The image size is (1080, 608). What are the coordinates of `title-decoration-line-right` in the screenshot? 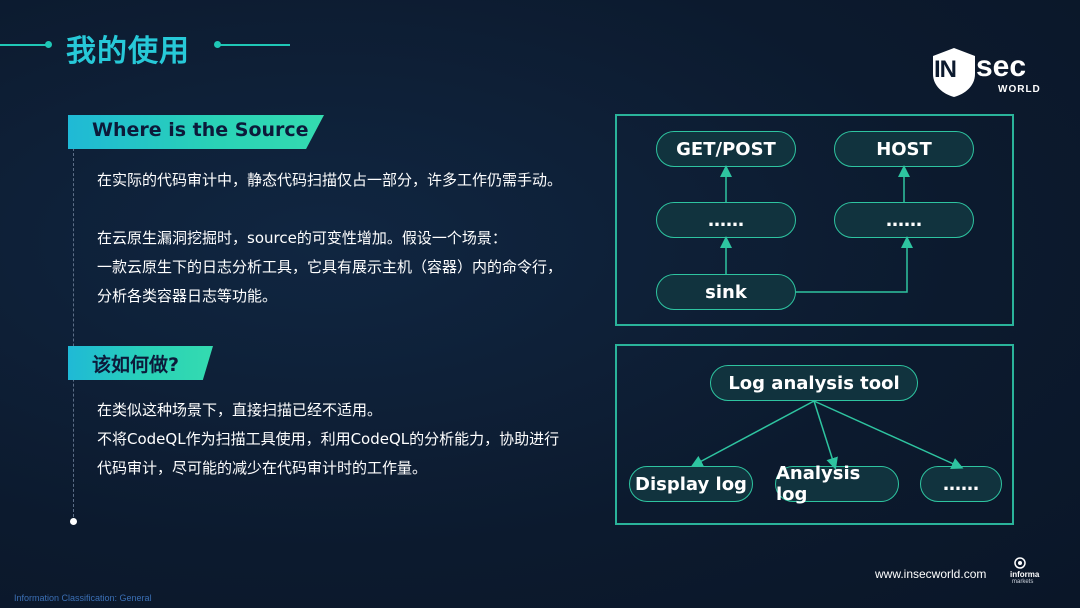 It's located at (255, 45).